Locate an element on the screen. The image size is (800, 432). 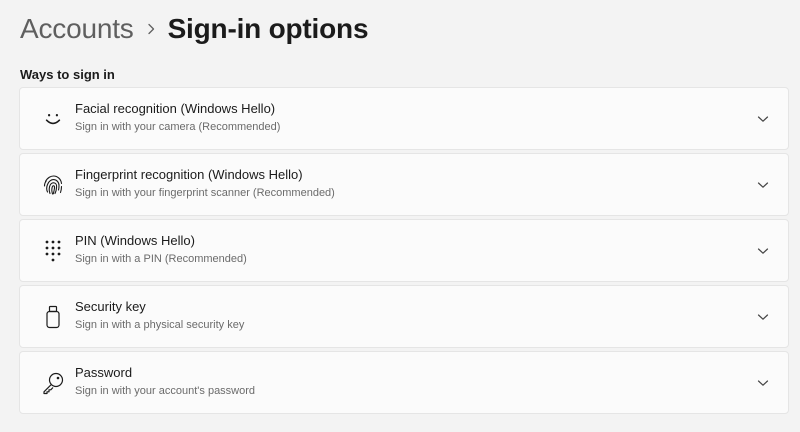
option-subtitle: Sign in with your account's password is located at coordinates (165, 391).